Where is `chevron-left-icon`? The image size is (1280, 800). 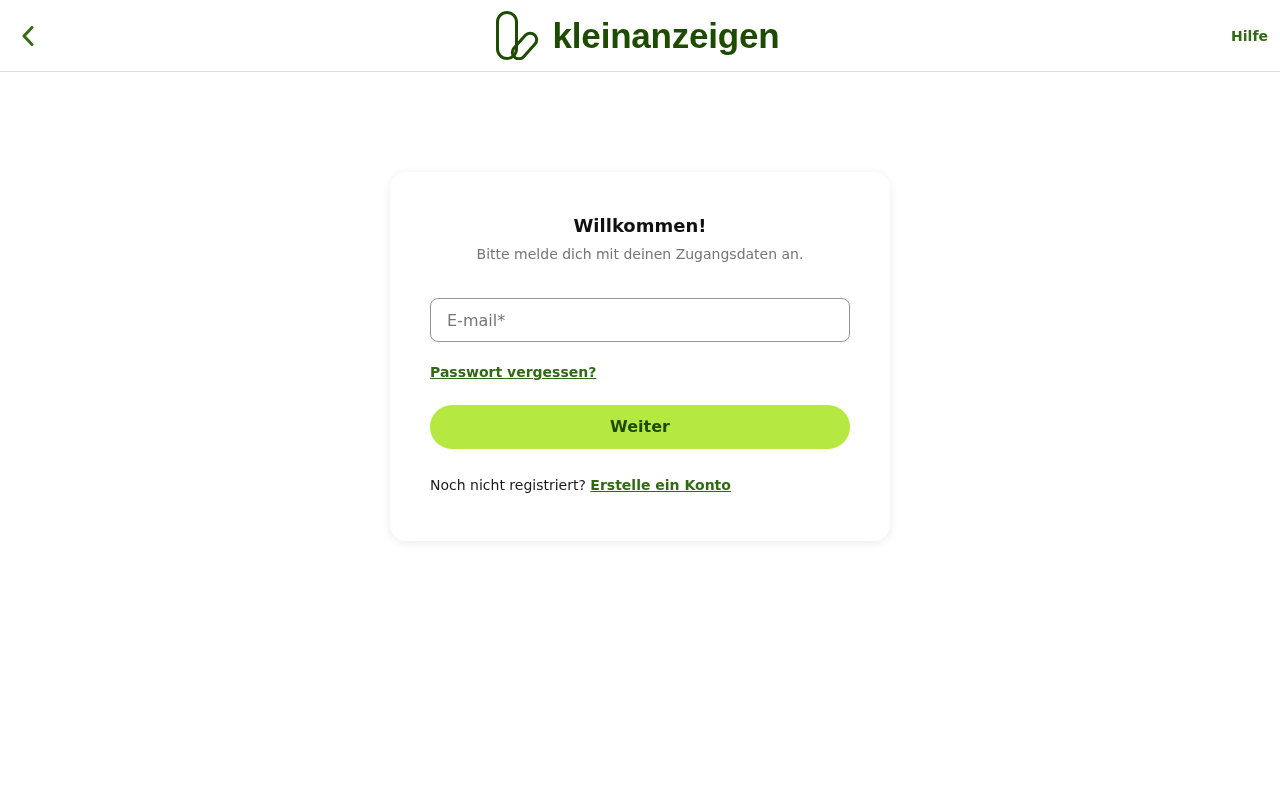 chevron-left-icon is located at coordinates (28, 35).